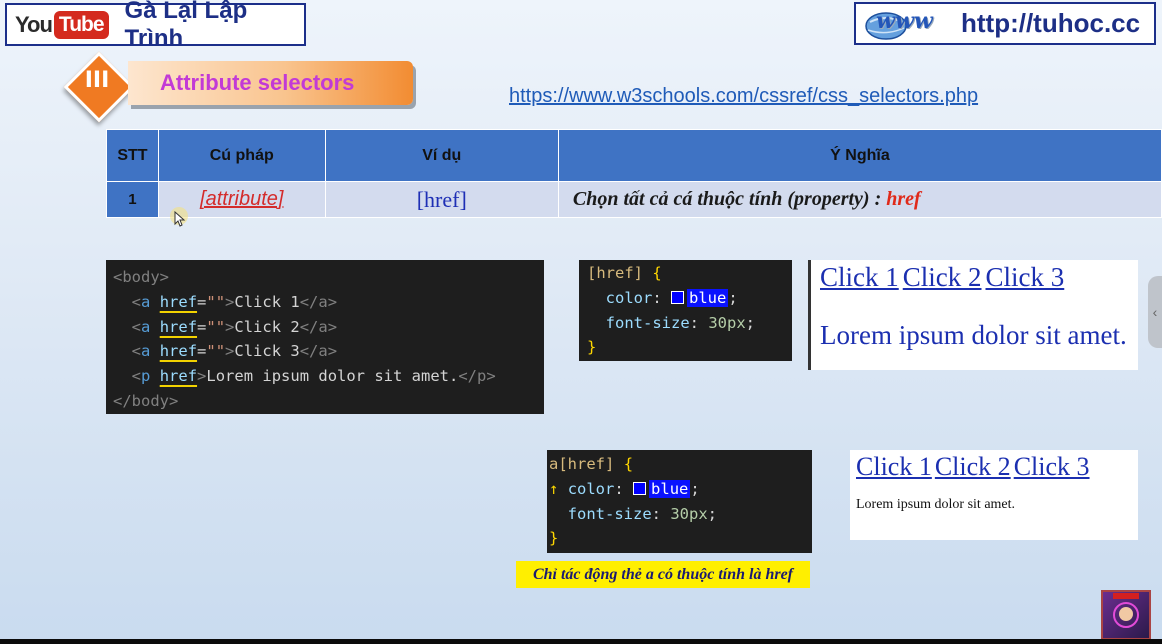 The image size is (1162, 644). I want to click on code-line: ↑ color: blue;, so click(624, 488).